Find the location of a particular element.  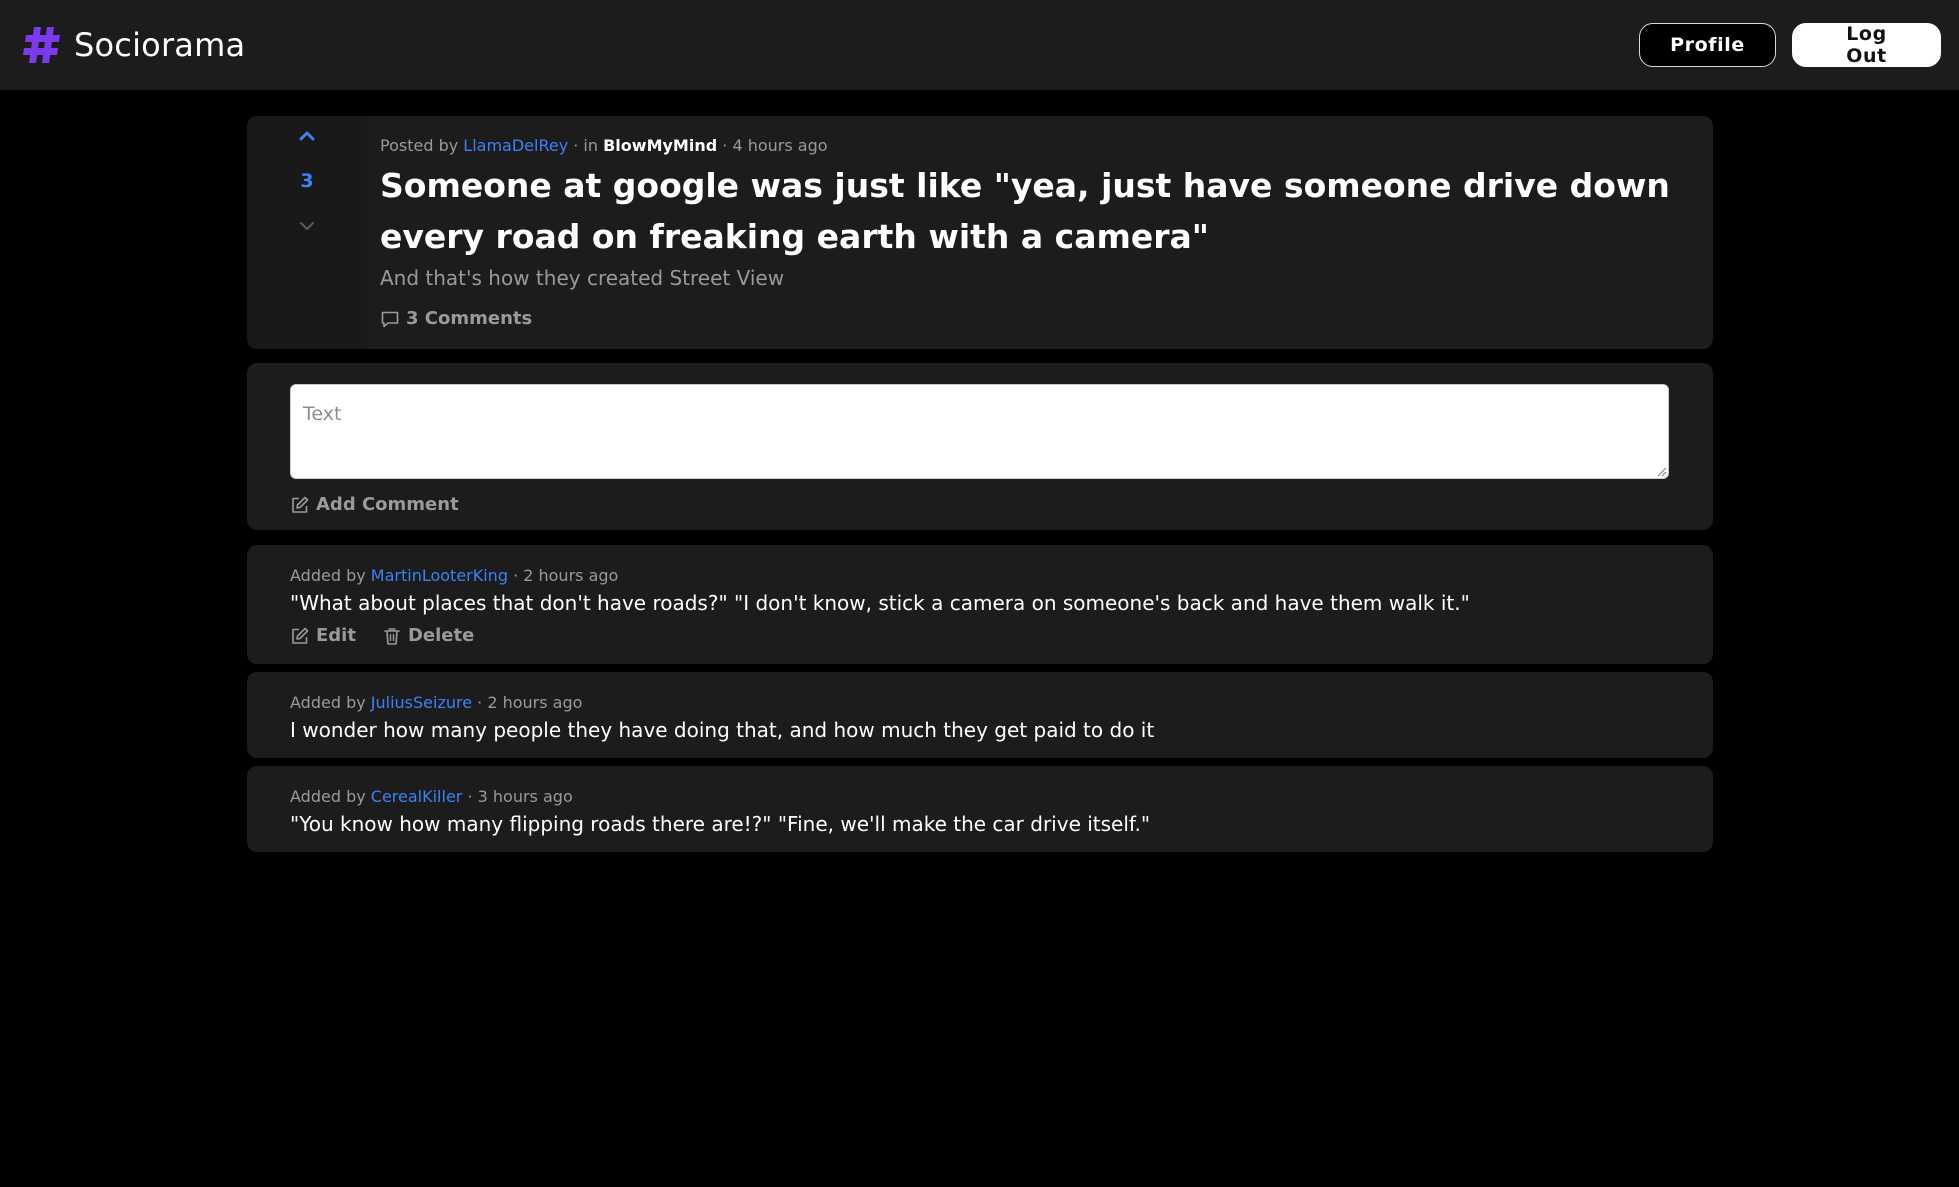

comment-textarea is located at coordinates (979, 431).